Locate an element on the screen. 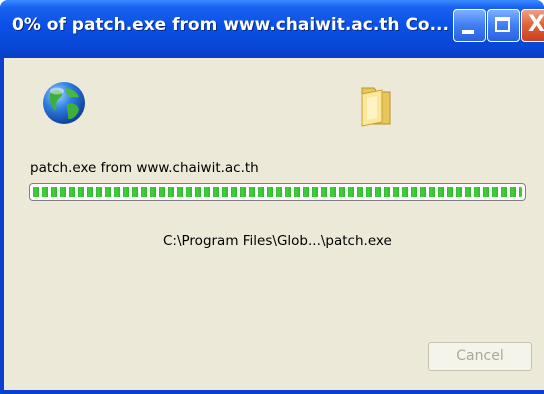 Image resolution: width=544 pixels, height=394 pixels. destination-path-label: C:\Program Files\Glob...\patch.exe is located at coordinates (277, 241).